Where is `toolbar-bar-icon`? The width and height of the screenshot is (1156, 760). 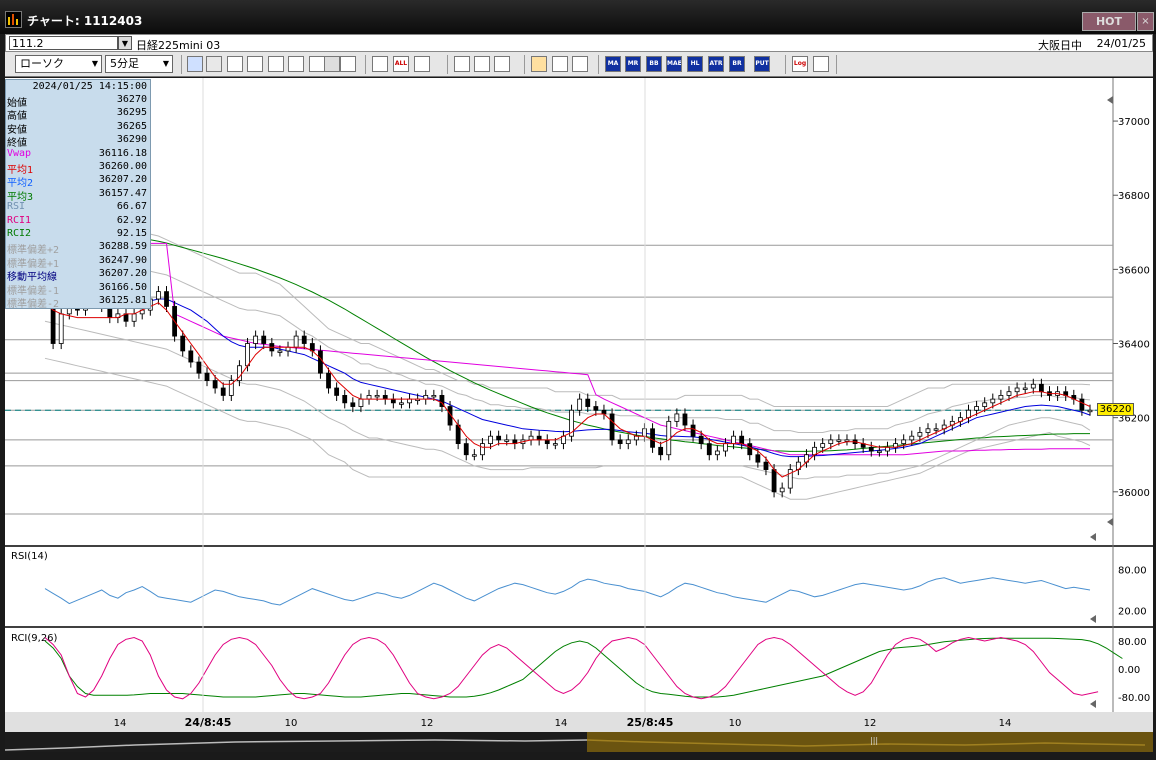 toolbar-bar-icon is located at coordinates (235, 64).